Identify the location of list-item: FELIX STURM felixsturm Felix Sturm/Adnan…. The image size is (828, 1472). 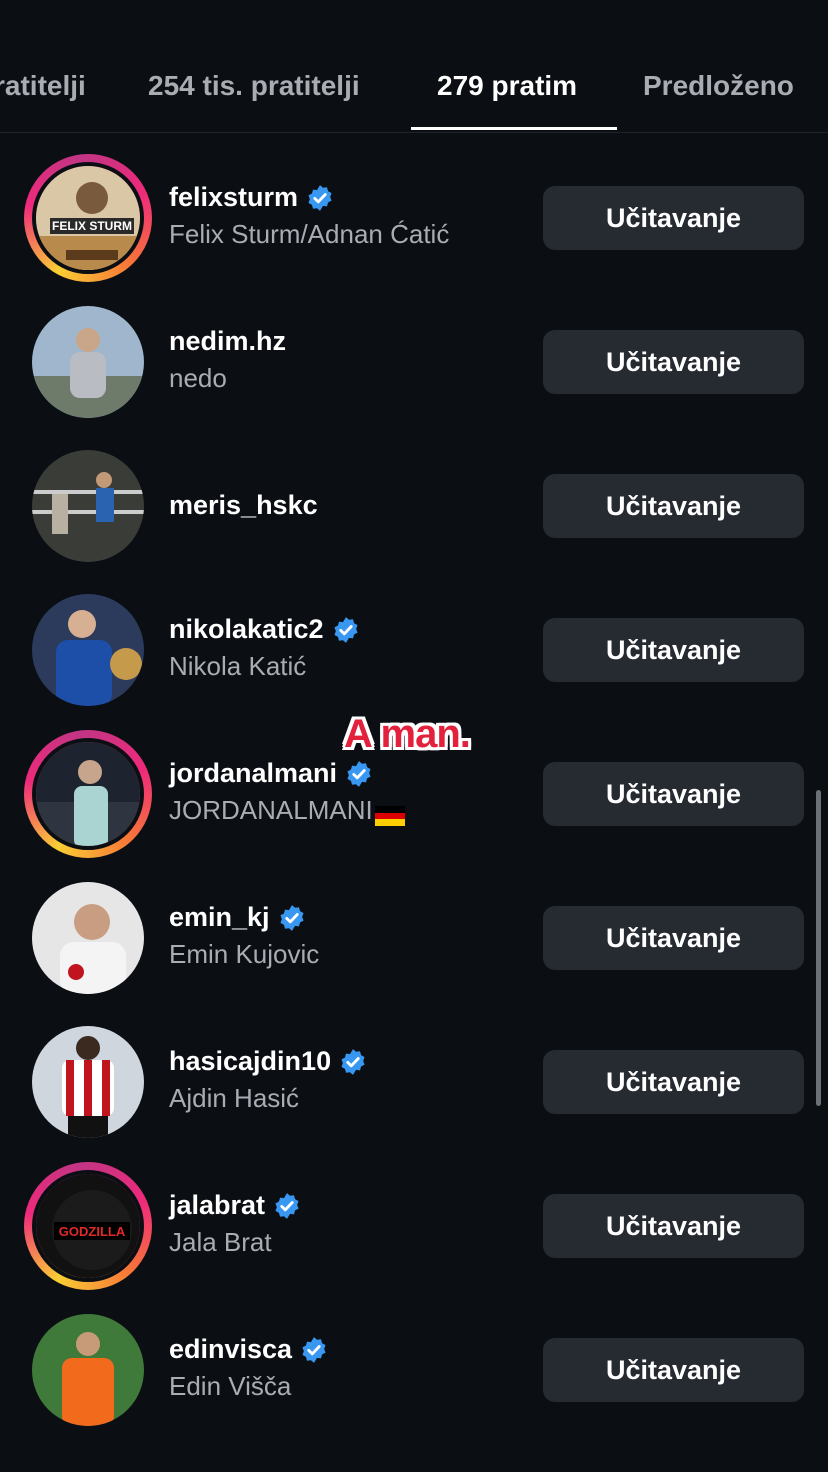
(414, 218).